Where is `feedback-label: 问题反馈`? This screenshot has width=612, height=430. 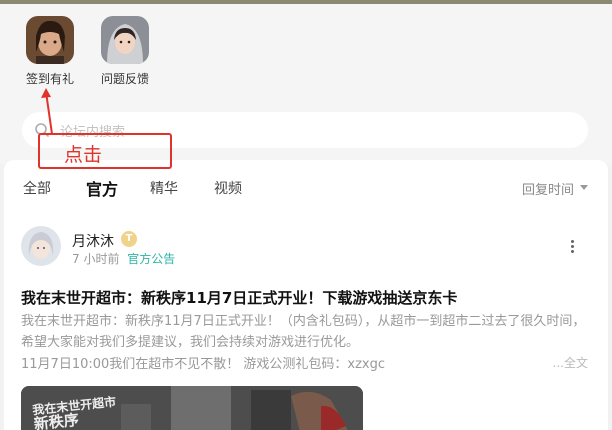
feedback-label: 问题反馈 is located at coordinates (124, 79).